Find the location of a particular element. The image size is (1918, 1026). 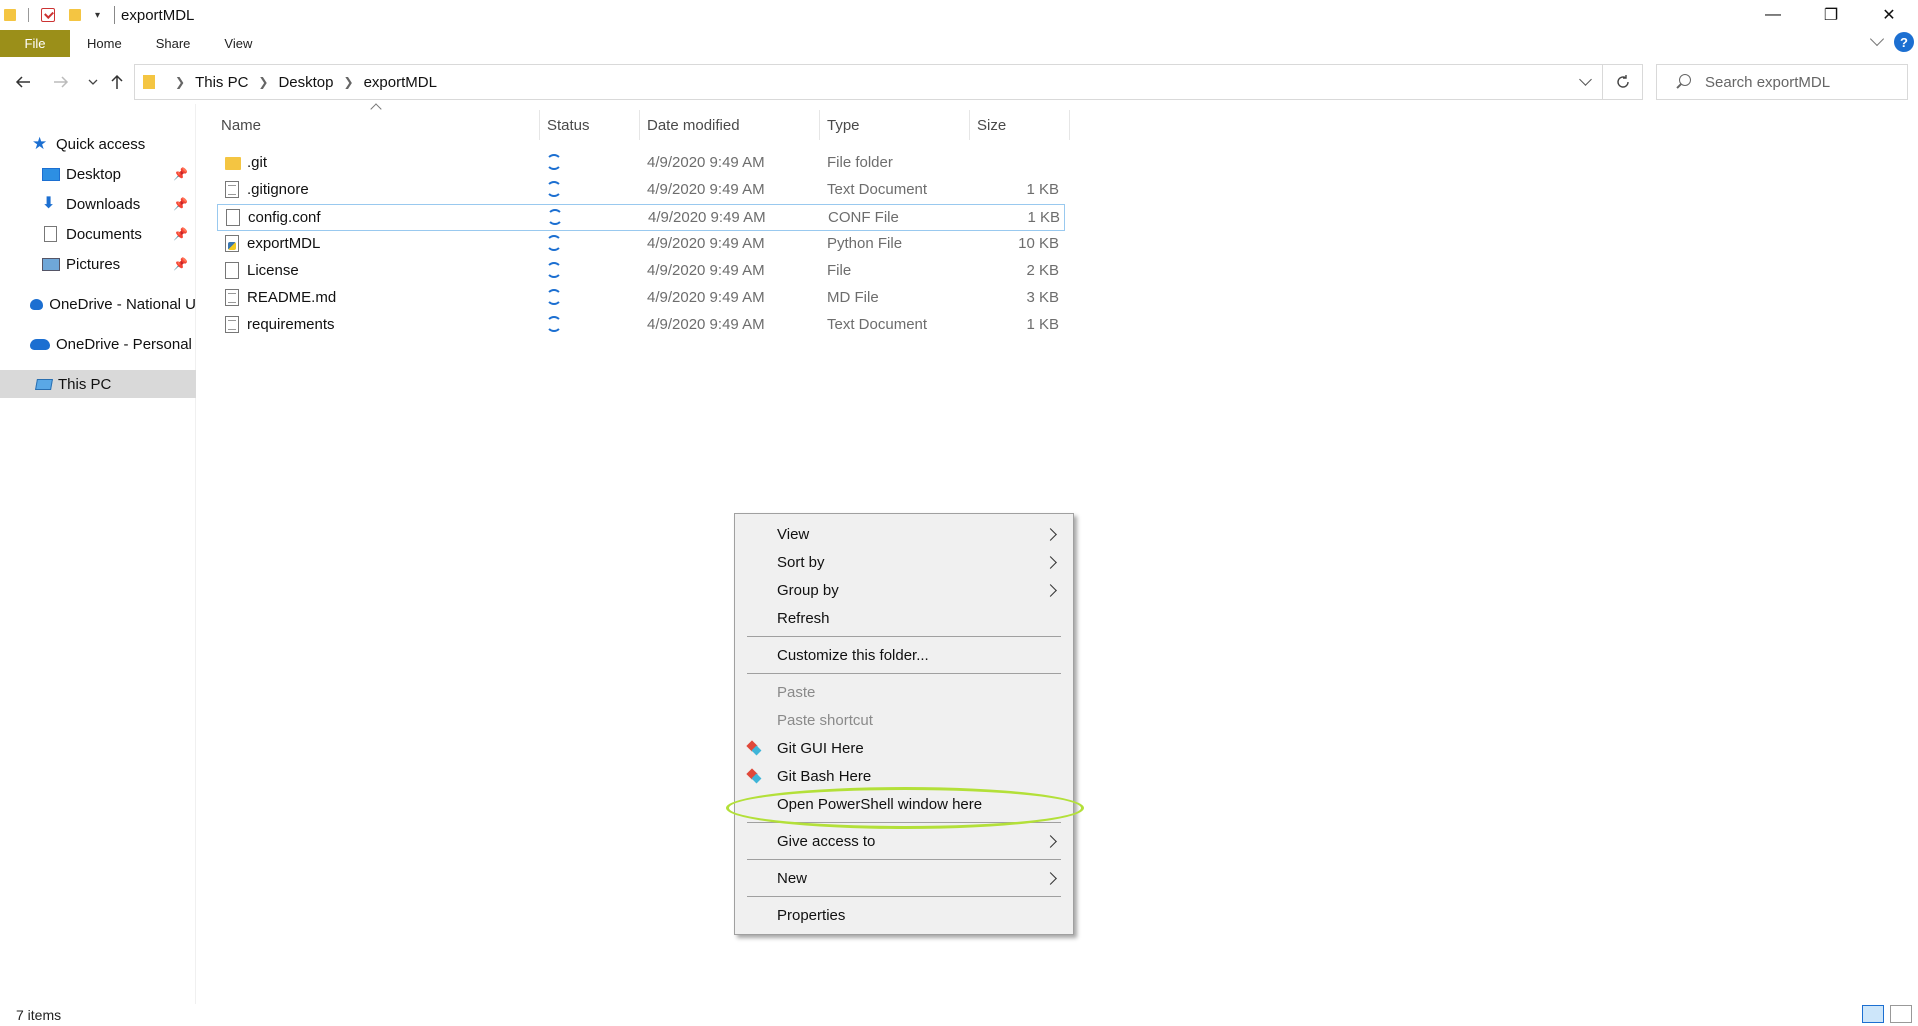

column-header-name: Name is located at coordinates (377, 125).